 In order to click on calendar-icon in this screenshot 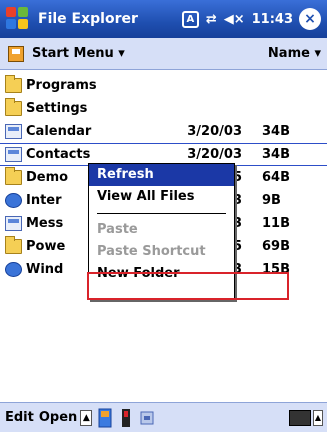, I will do `click(13, 131)`.